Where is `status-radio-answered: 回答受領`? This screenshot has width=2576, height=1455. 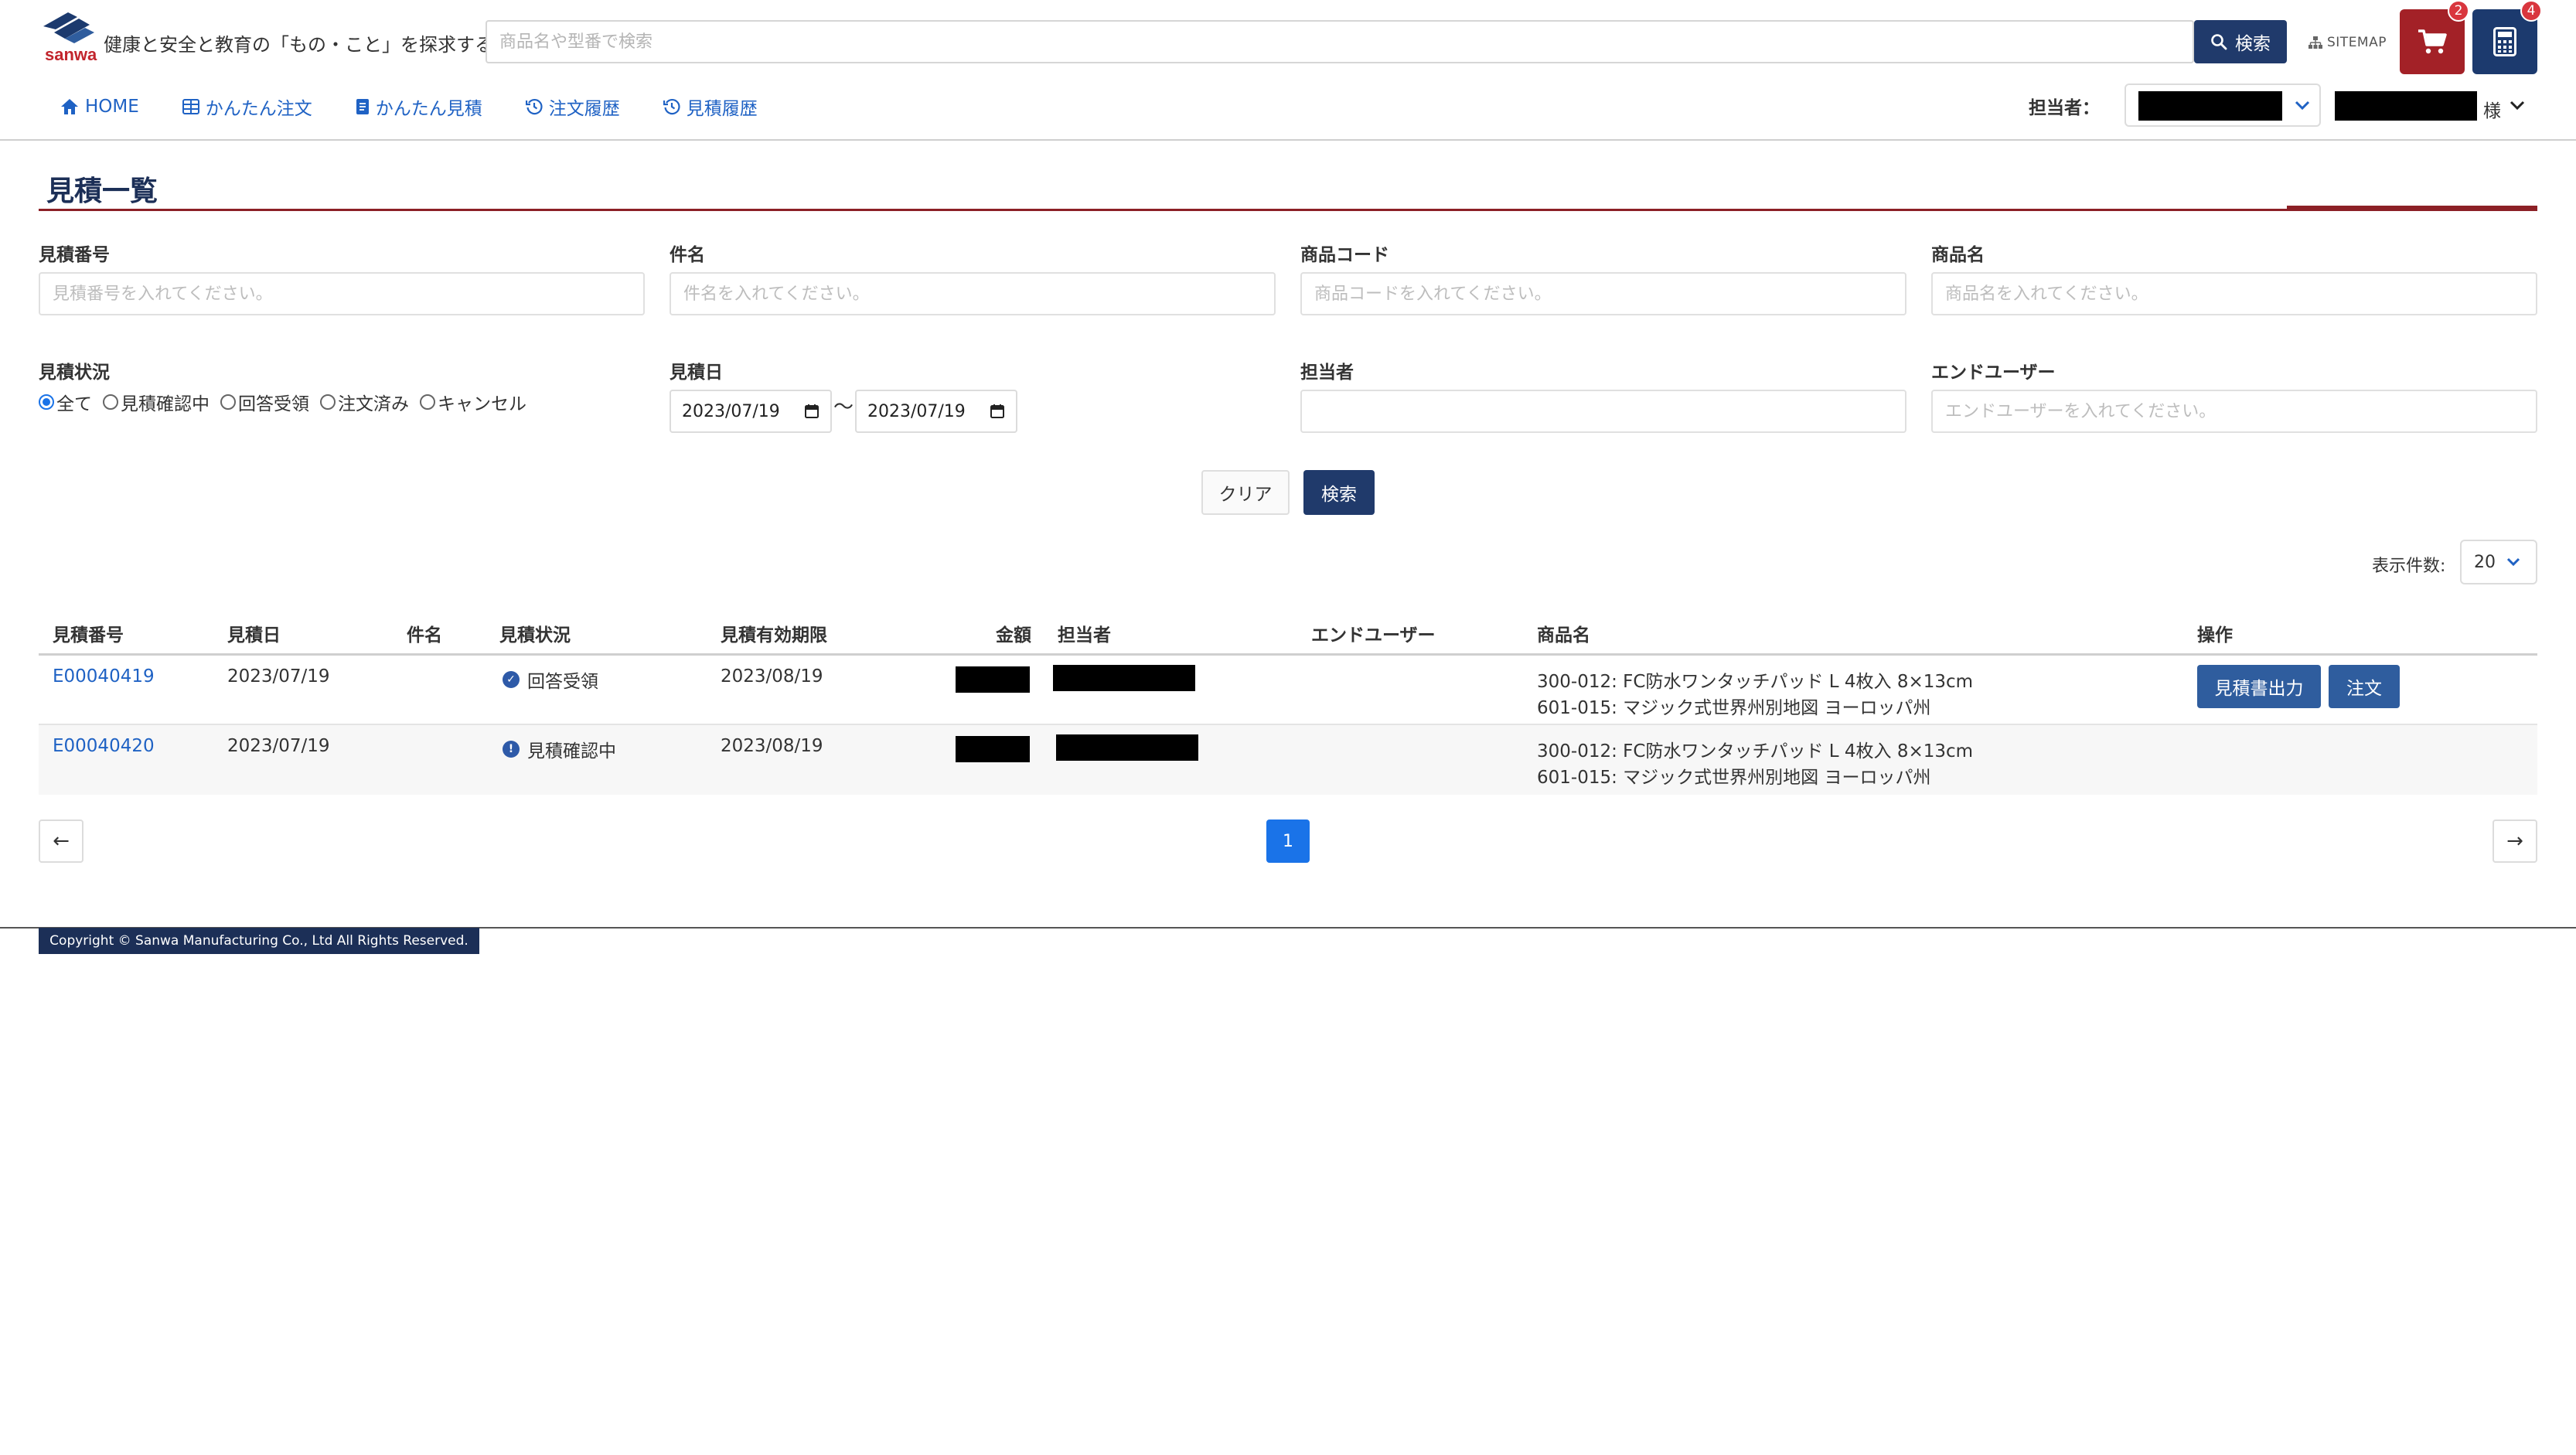
status-radio-answered: 回答受領 is located at coordinates (264, 402).